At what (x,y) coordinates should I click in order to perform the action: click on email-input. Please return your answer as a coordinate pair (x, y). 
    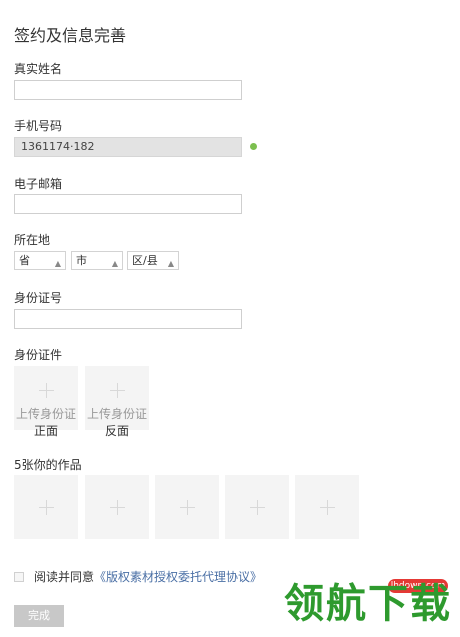
    Looking at the image, I should click on (128, 204).